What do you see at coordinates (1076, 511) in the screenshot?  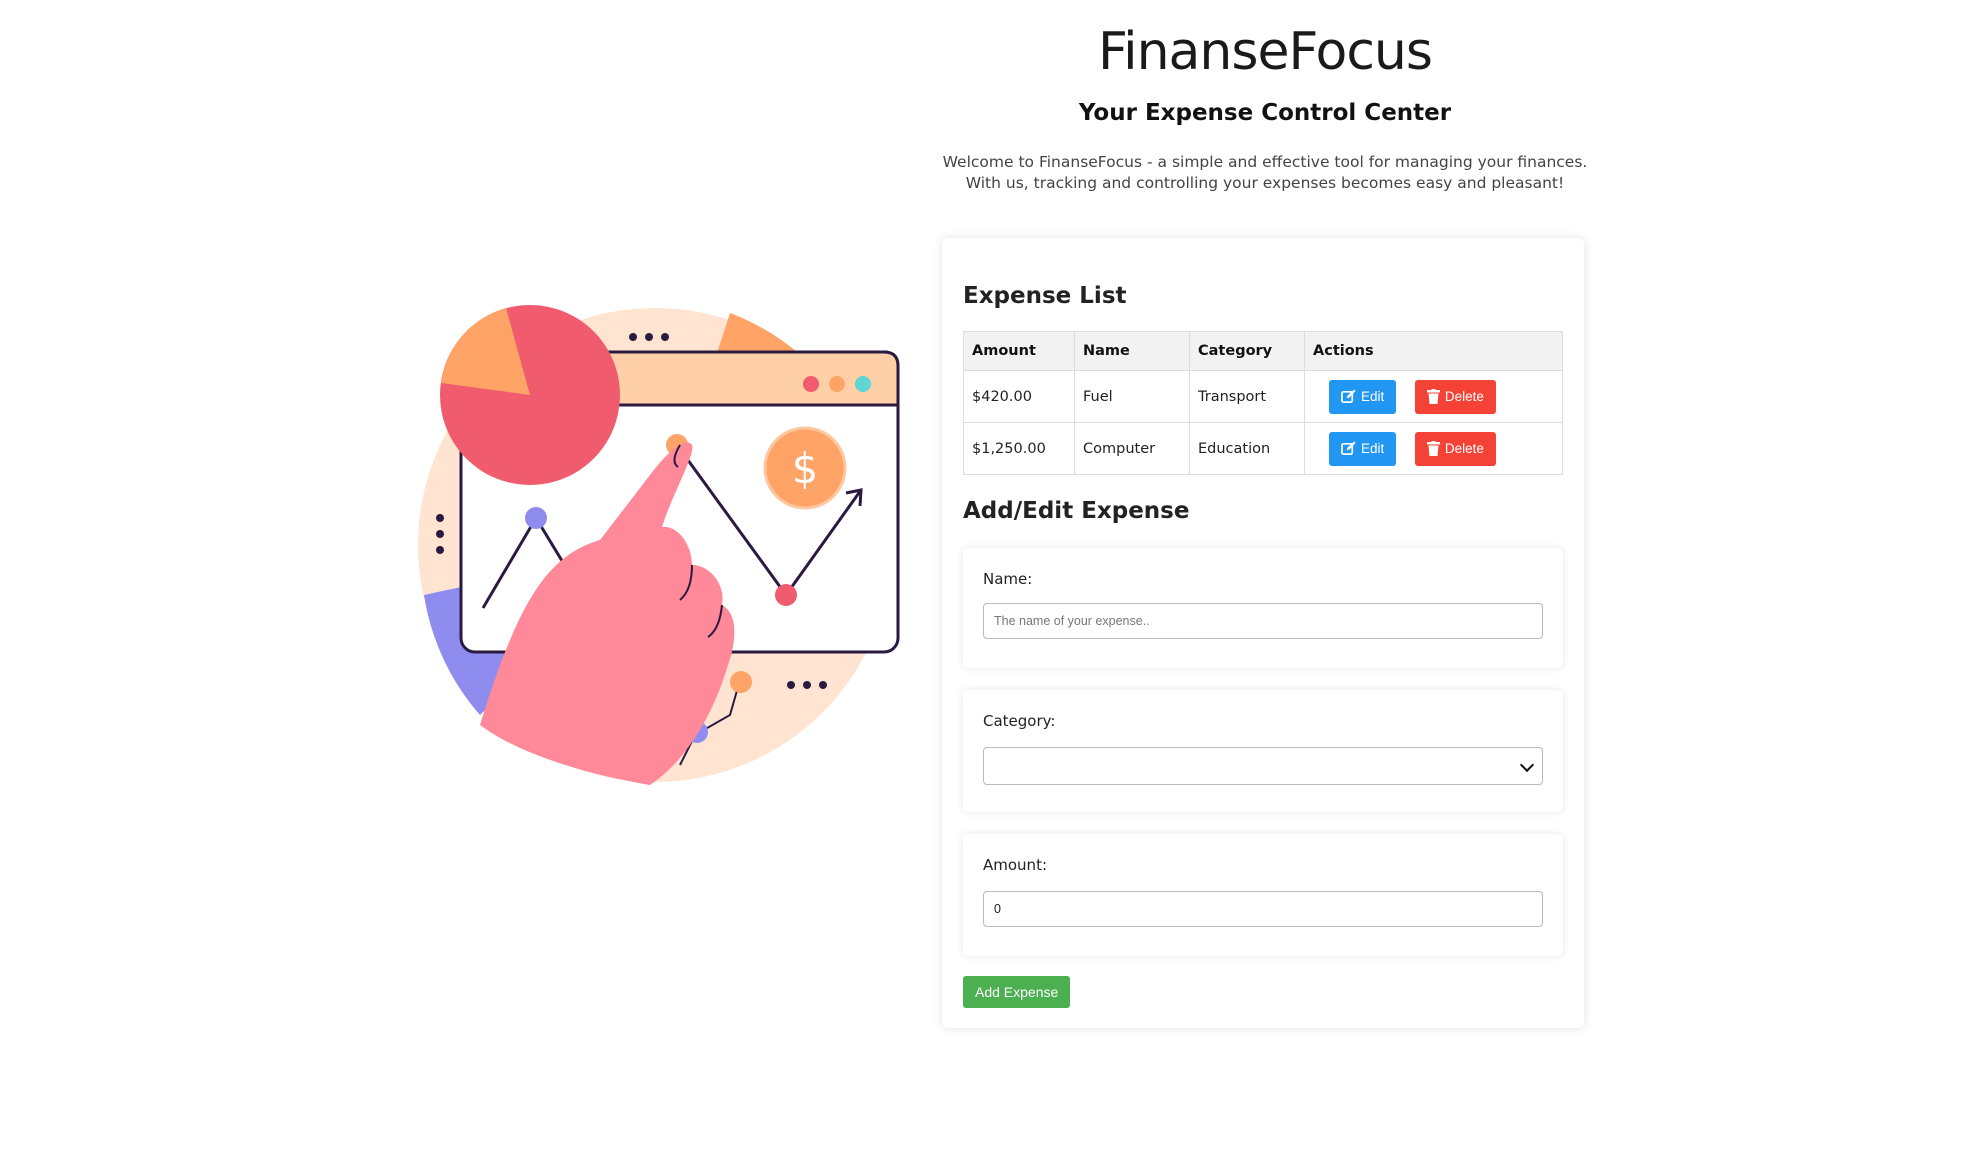 I see `form-title: Add/Edit Expense` at bounding box center [1076, 511].